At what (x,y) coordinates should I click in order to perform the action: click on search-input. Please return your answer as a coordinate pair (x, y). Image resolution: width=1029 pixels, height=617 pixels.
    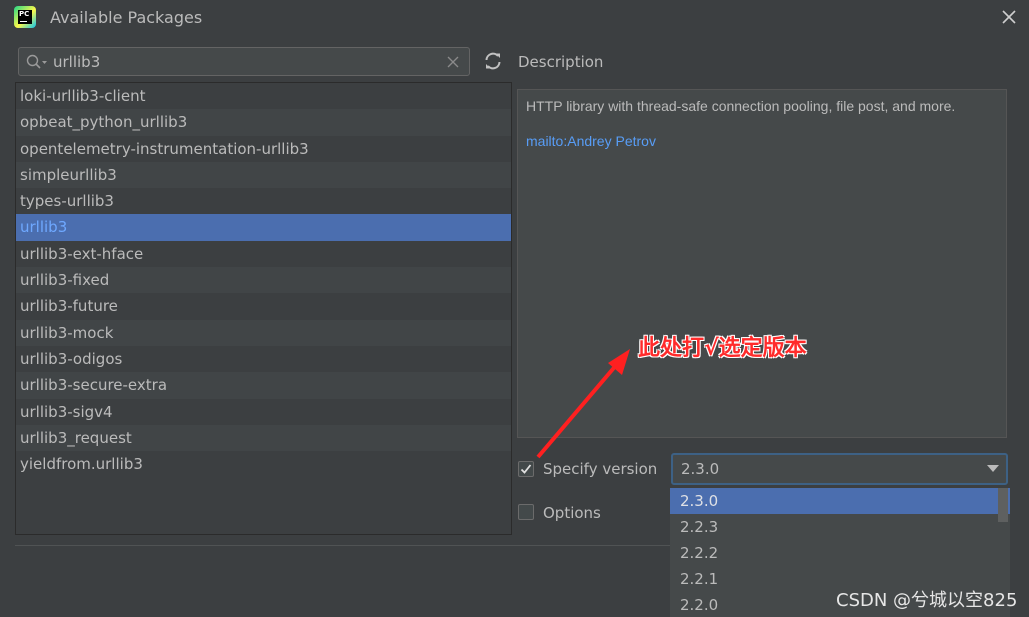
    Looking at the image, I should click on (243, 62).